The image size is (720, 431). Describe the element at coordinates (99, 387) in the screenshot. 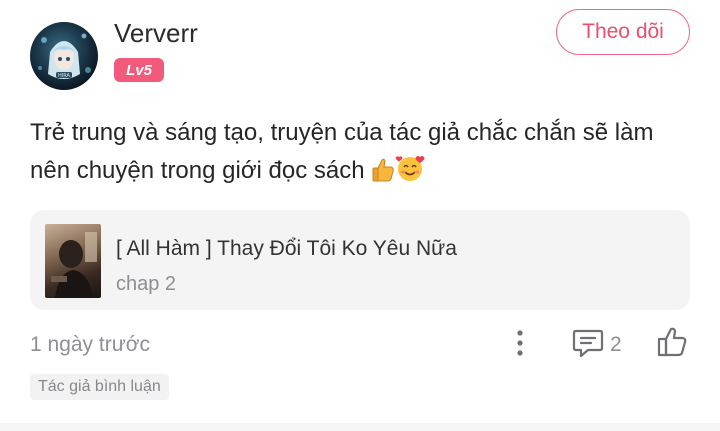

I see `author-comment-tag: Tác giả bình luận` at that location.